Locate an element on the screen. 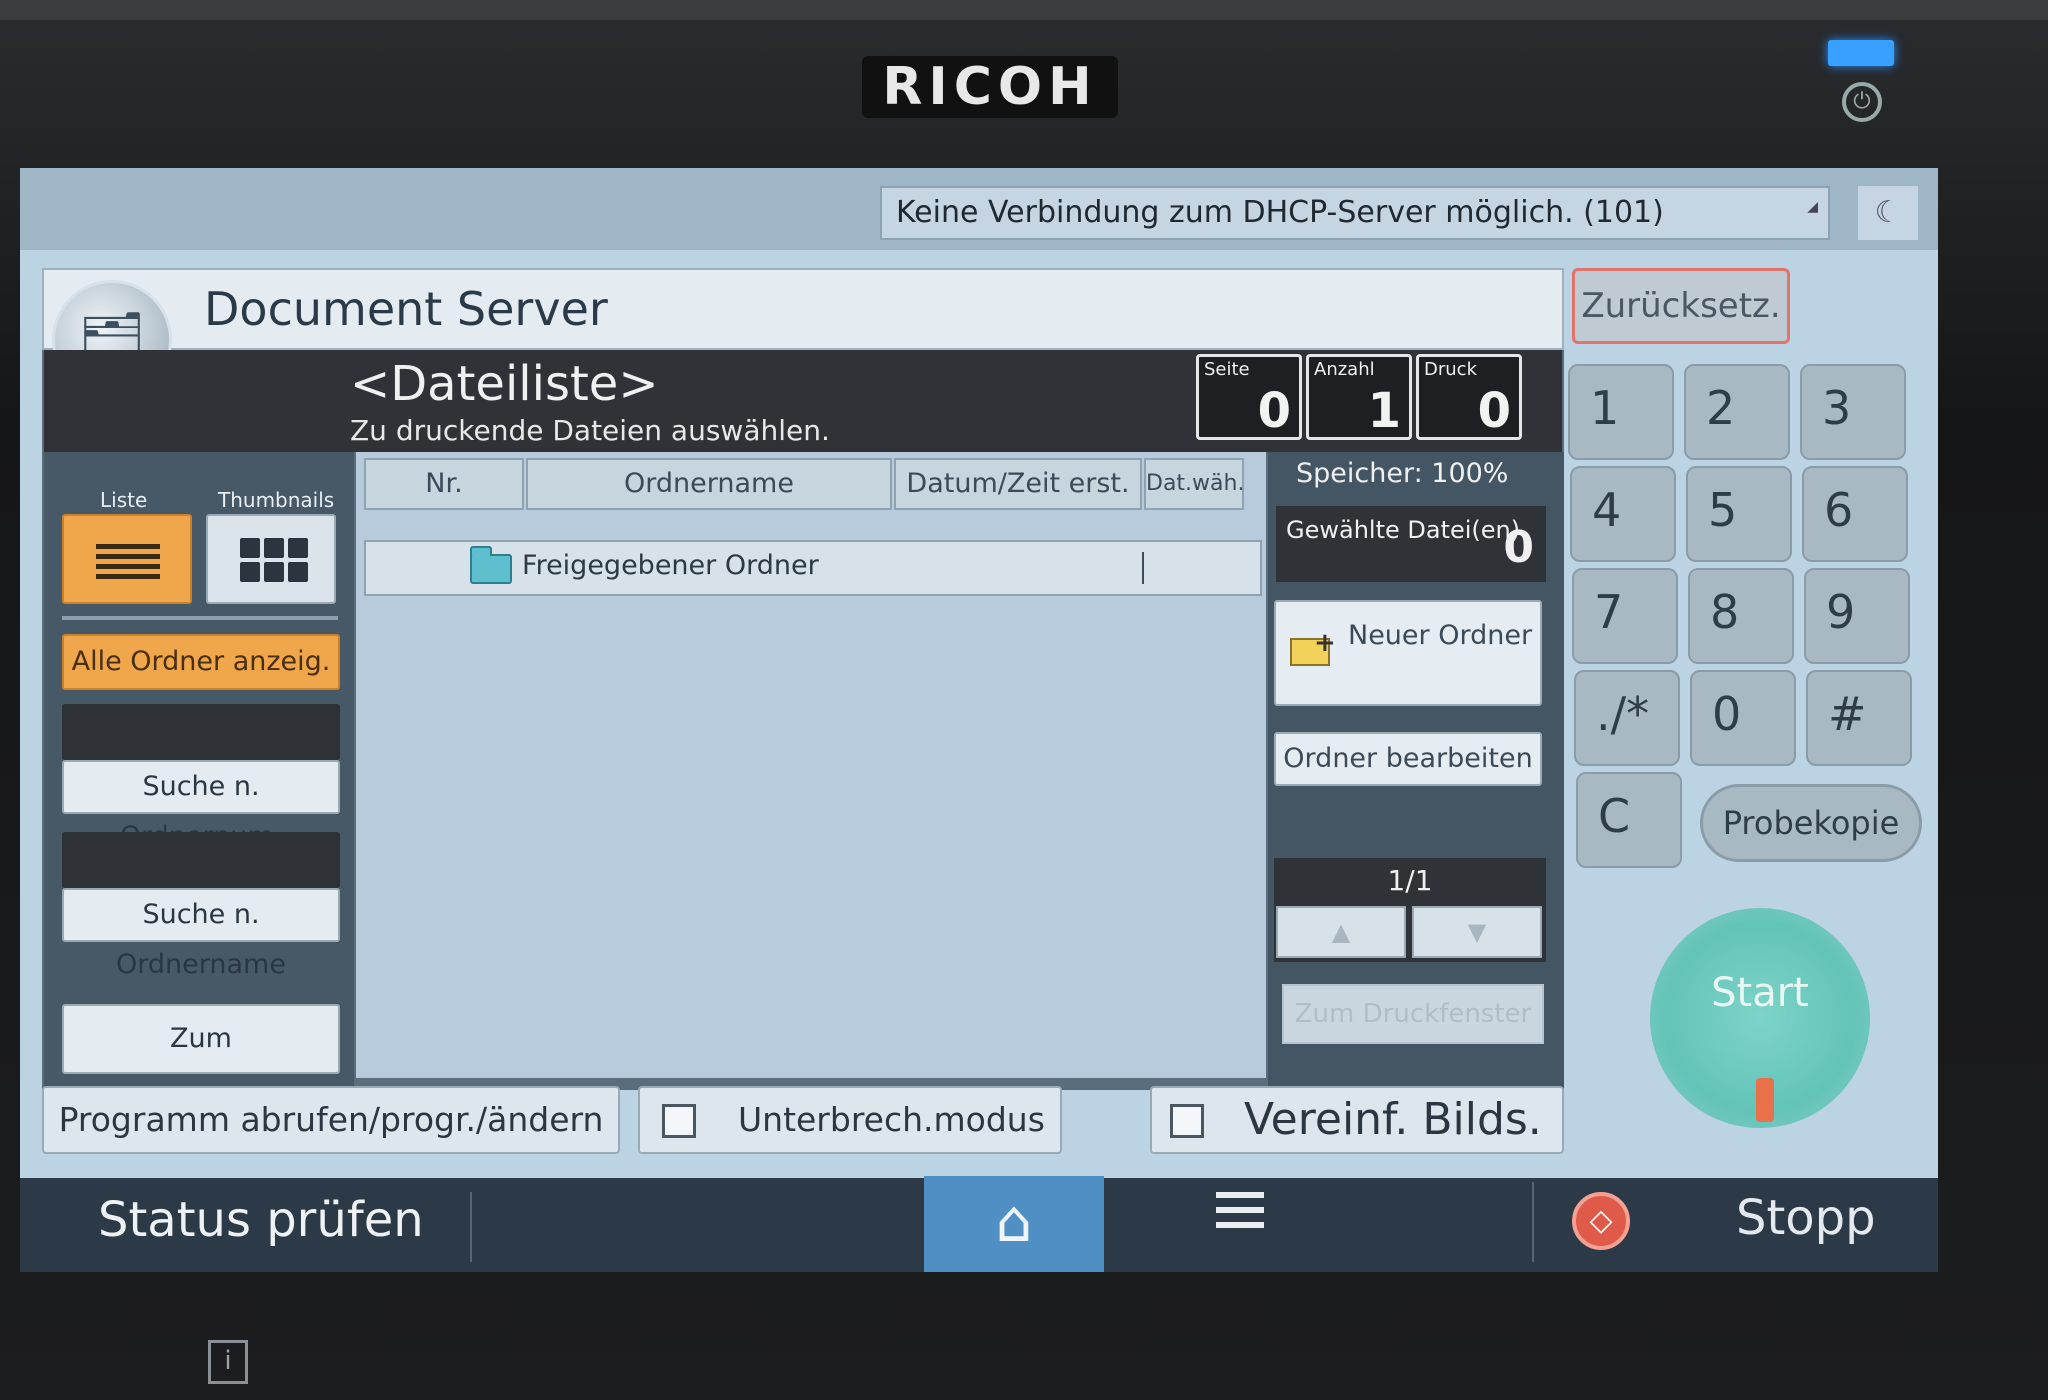 Image resolution: width=2048 pixels, height=1400 pixels. folder-name: Freigegebener Ordner is located at coordinates (670, 565).